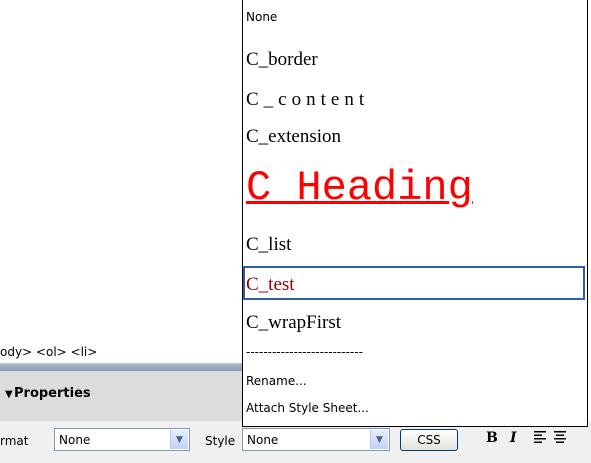 The image size is (591, 463). Describe the element at coordinates (268, 245) in the screenshot. I see `style-option-c-list: C_list` at that location.